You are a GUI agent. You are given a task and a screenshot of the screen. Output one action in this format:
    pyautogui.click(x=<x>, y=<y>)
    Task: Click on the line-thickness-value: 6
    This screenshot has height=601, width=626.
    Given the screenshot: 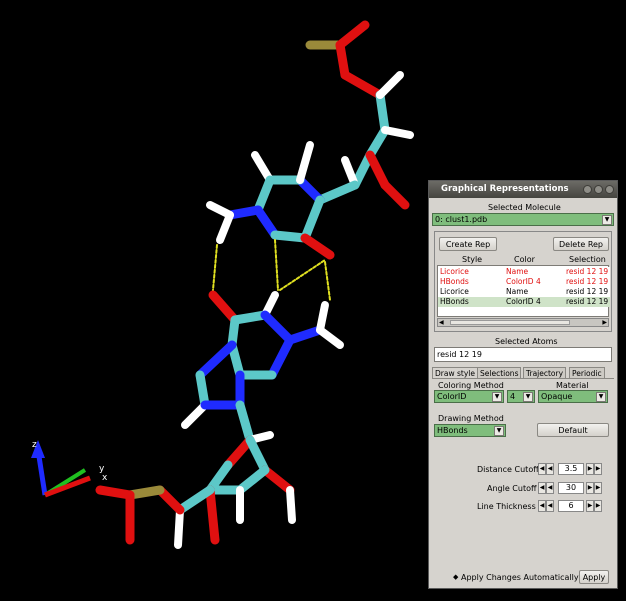 What is the action you would take?
    pyautogui.click(x=571, y=506)
    